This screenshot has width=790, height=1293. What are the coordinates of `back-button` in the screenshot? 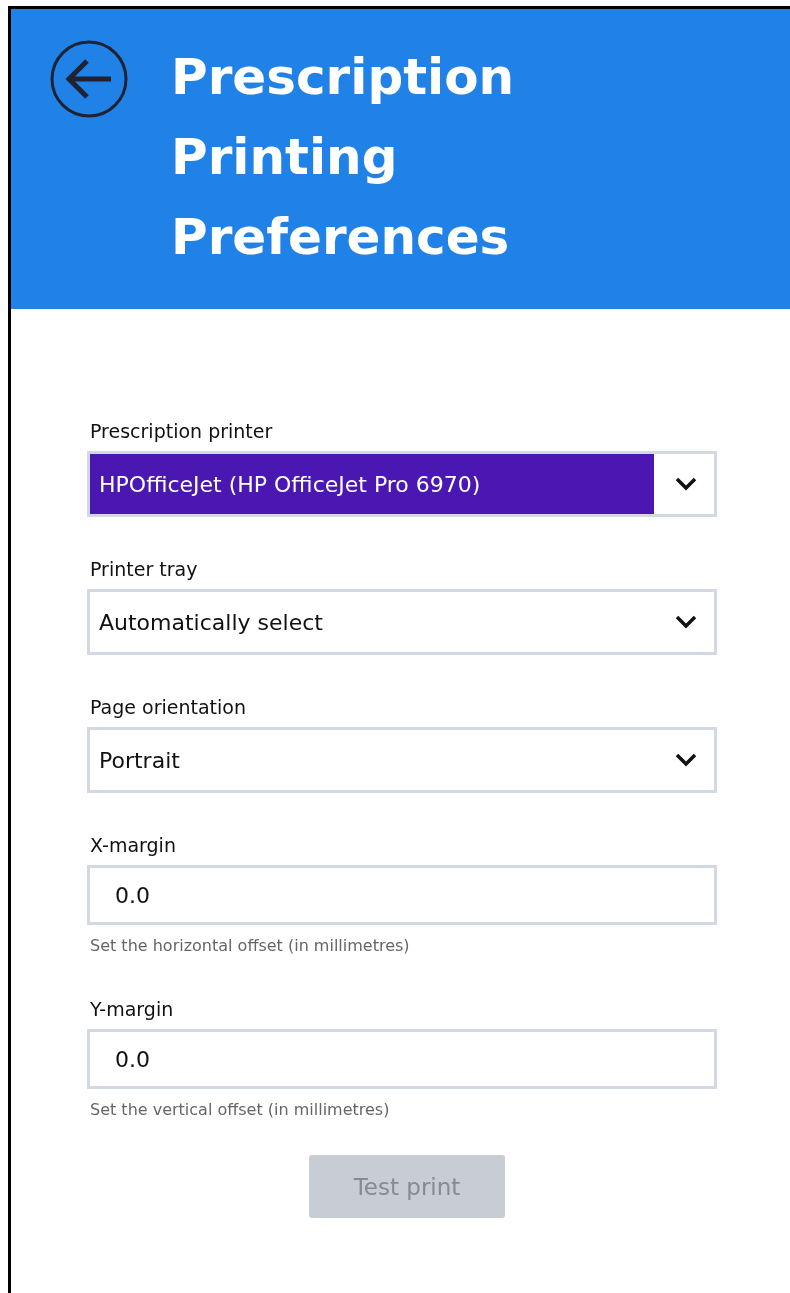 It's located at (89, 79).